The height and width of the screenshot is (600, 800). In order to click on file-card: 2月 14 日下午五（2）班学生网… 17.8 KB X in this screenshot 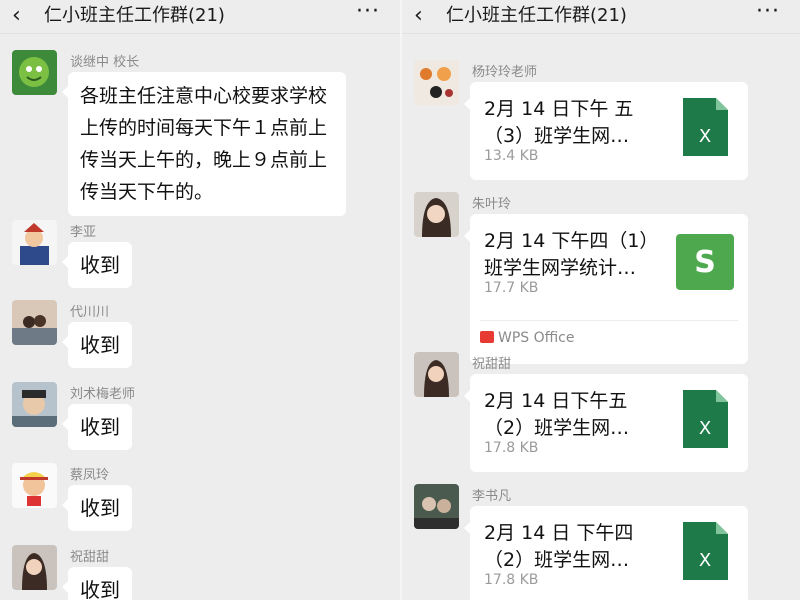, I will do `click(606, 423)`.